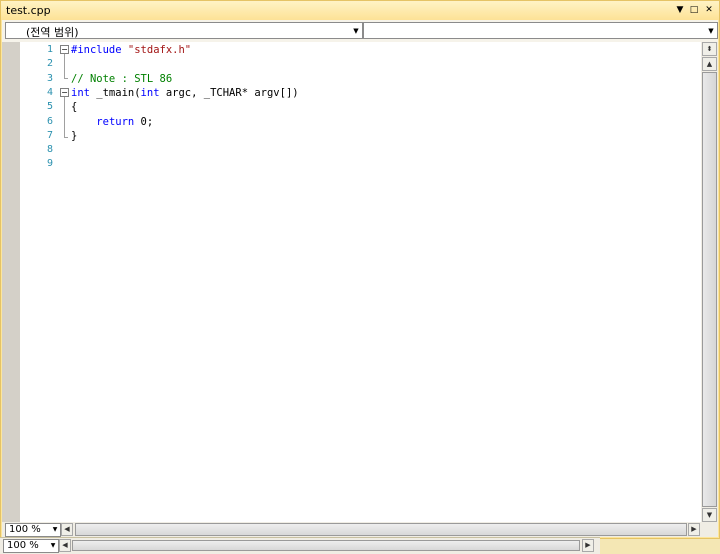 This screenshot has width=720, height=554. I want to click on code-line: {, so click(74, 107).